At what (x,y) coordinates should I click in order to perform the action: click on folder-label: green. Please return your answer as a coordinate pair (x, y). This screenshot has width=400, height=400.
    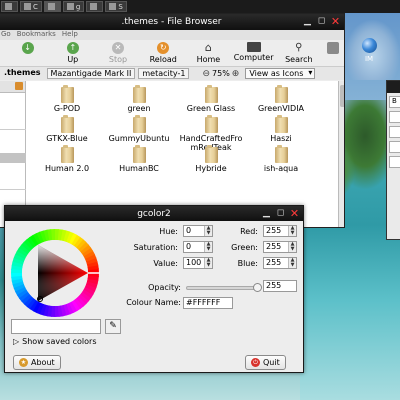
    Looking at the image, I should click on (139, 108).